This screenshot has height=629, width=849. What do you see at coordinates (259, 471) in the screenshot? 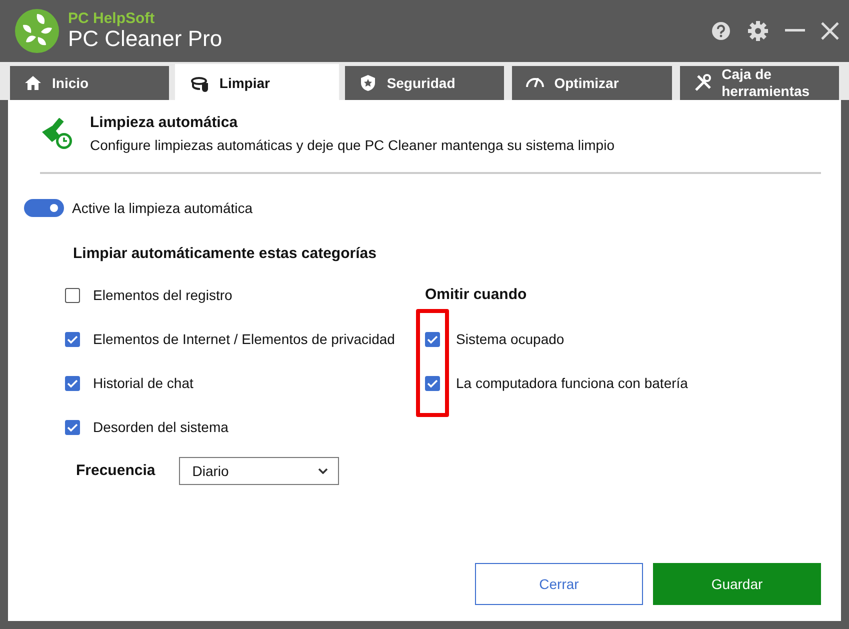
I see `frequency-dropdown: Diario` at bounding box center [259, 471].